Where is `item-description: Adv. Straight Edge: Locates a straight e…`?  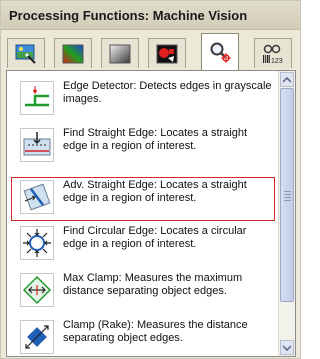 item-description: Adv. Straight Edge: Locates a straight e… is located at coordinates (155, 191).